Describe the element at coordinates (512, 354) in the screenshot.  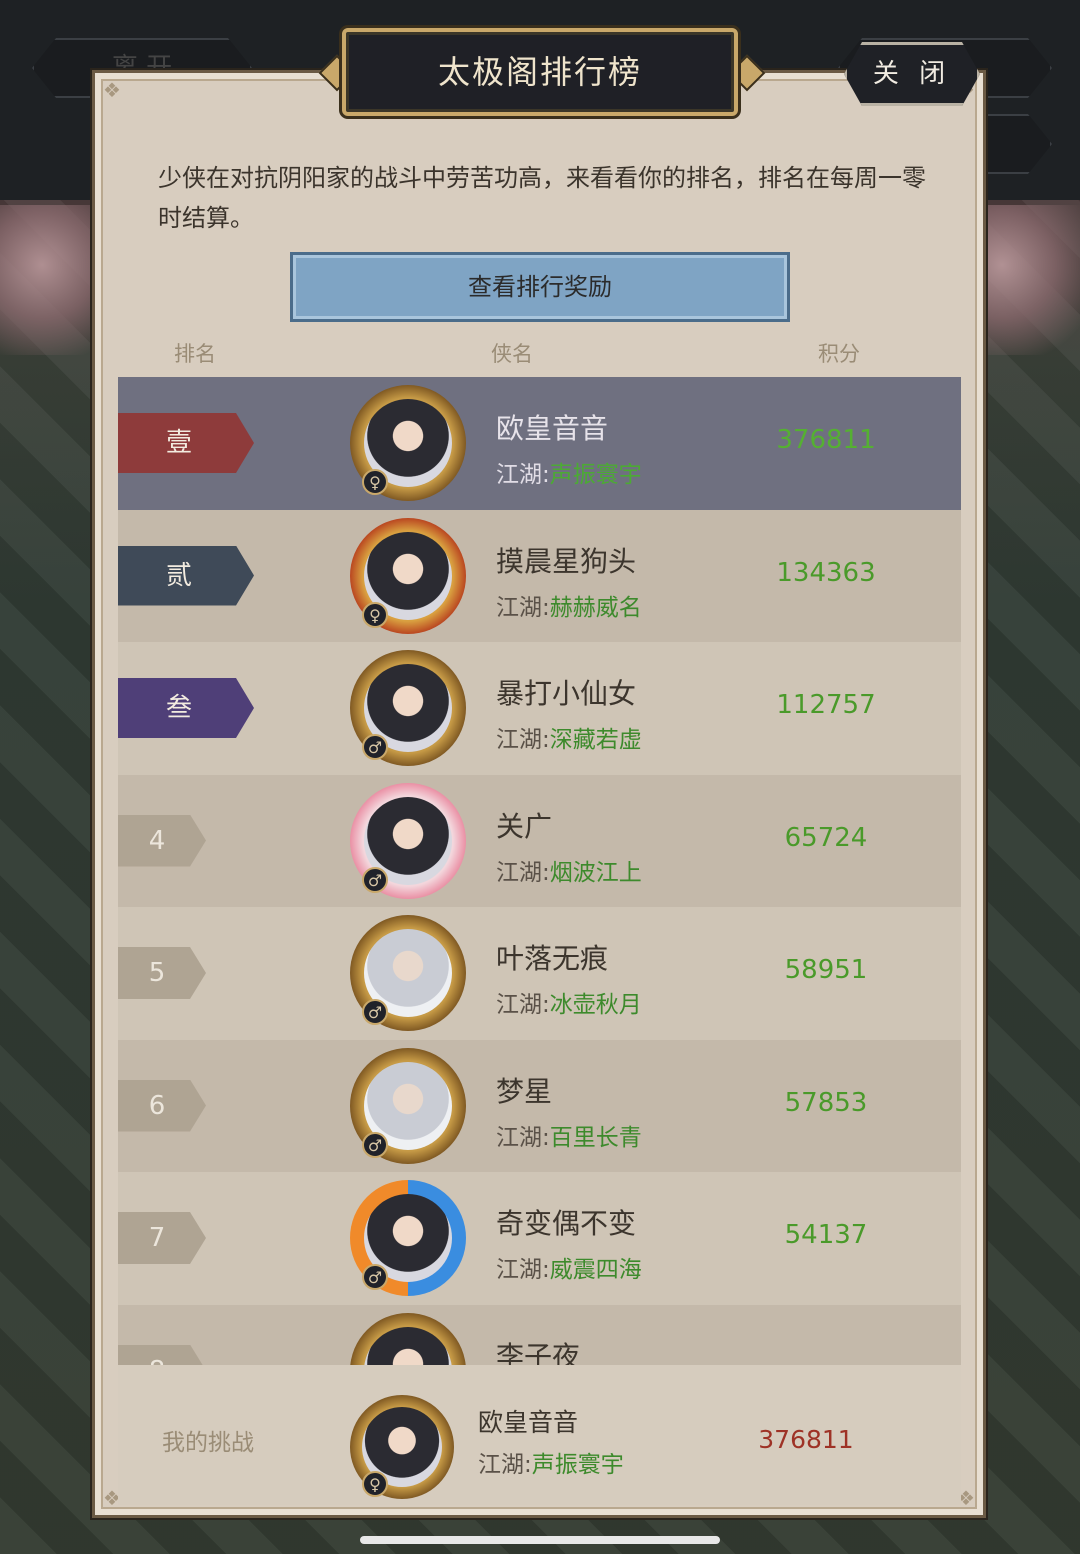
I see `column-header-name: 侠名` at that location.